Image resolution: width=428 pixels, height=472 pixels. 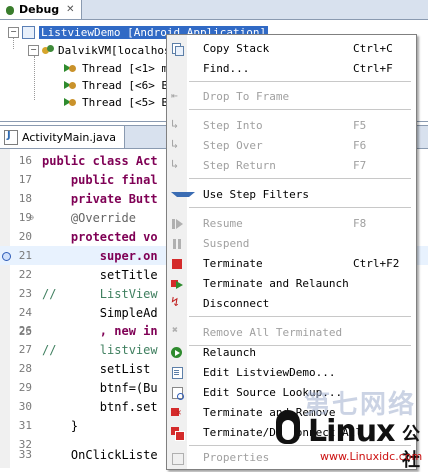 I want to click on menu-item-drop-to-frame: Drop To Frame, so click(x=291, y=96).